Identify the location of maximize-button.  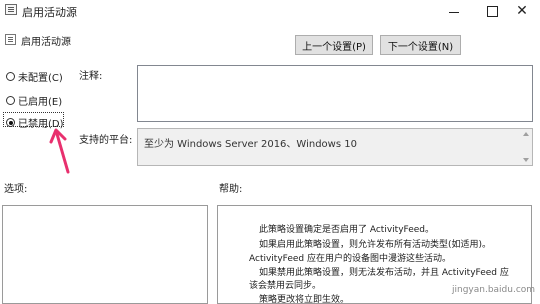
(492, 11).